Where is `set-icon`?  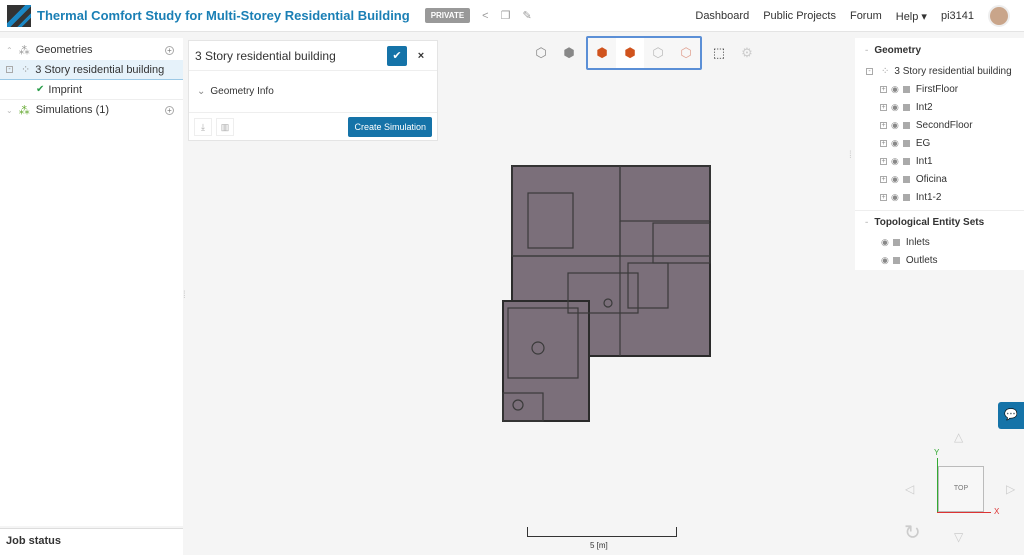
set-icon is located at coordinates (896, 260).